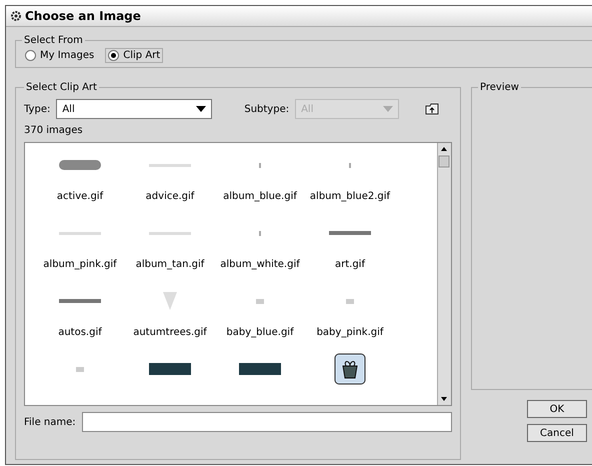 This screenshot has height=466, width=592. What do you see at coordinates (170, 255) in the screenshot?
I see `image-item: album_tan.gif` at bounding box center [170, 255].